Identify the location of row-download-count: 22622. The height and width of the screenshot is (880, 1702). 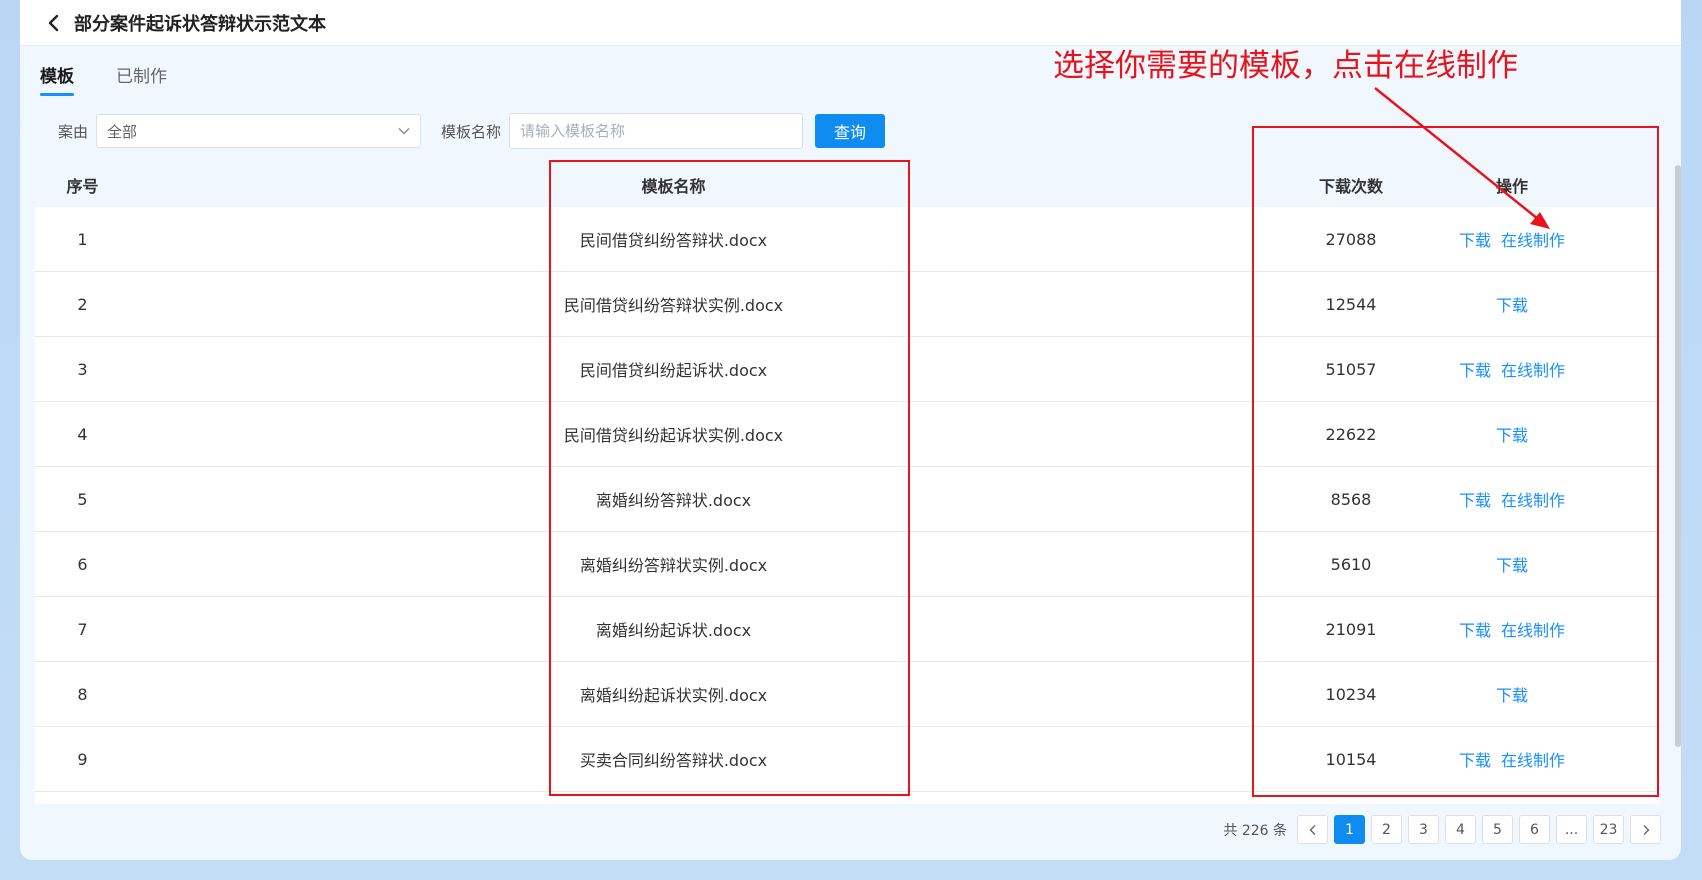
(1351, 434).